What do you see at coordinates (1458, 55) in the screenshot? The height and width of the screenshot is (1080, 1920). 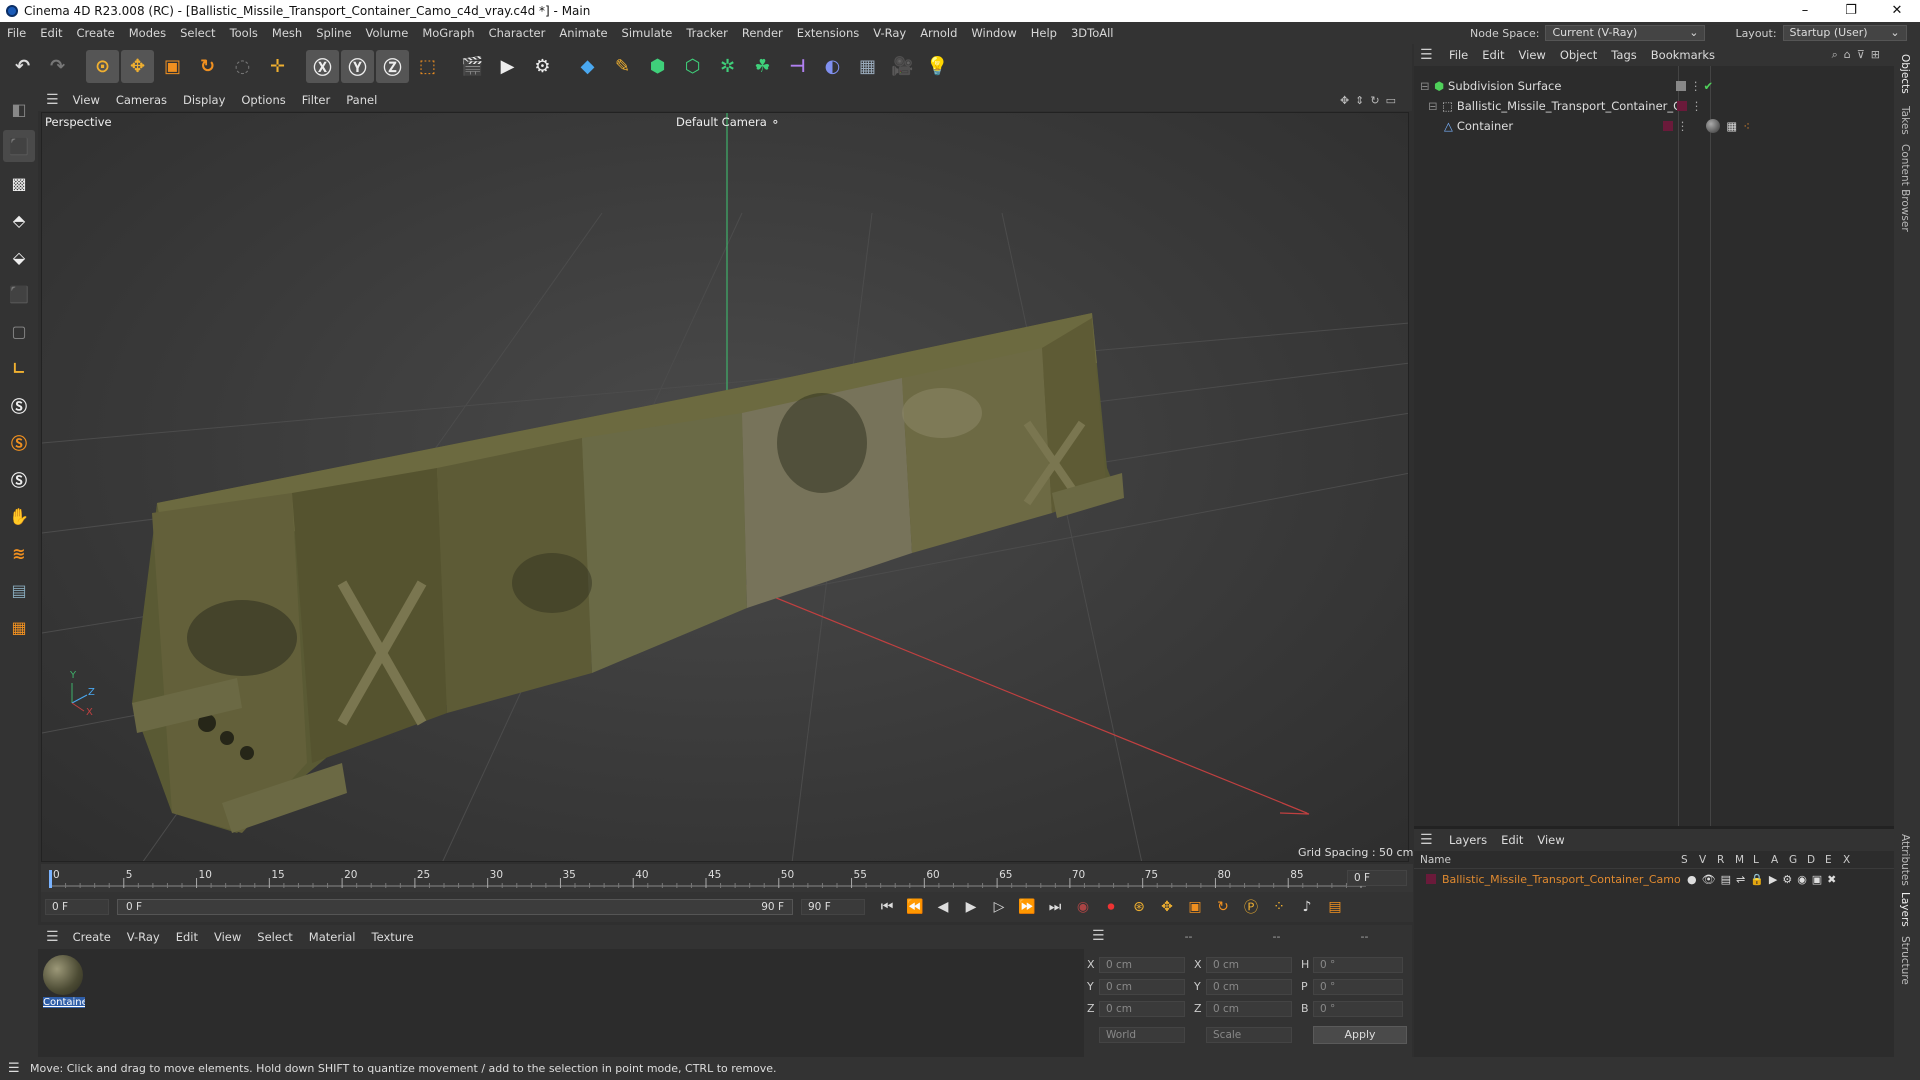 I see `object-menu-file: File` at bounding box center [1458, 55].